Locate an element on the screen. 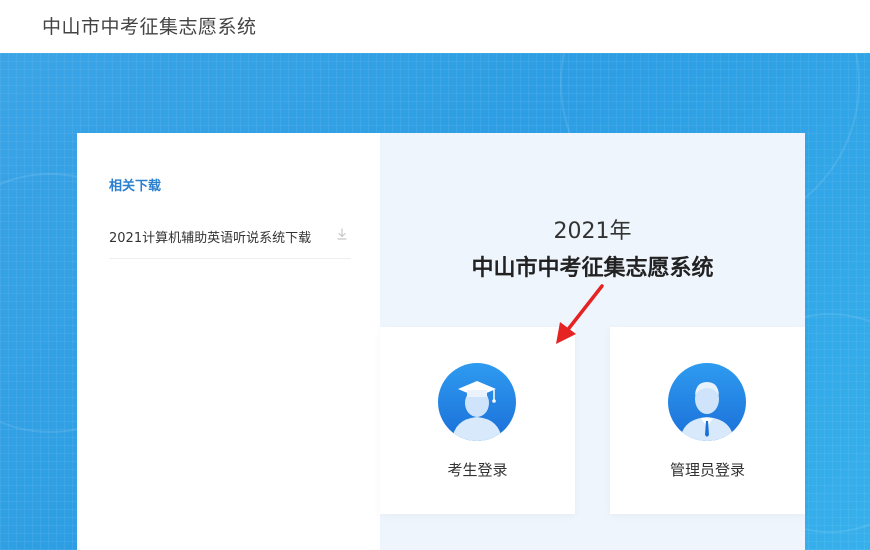 This screenshot has height=550, width=870. download-item-label: 2021计算机辅助英语听说系统下载 is located at coordinates (210, 238).